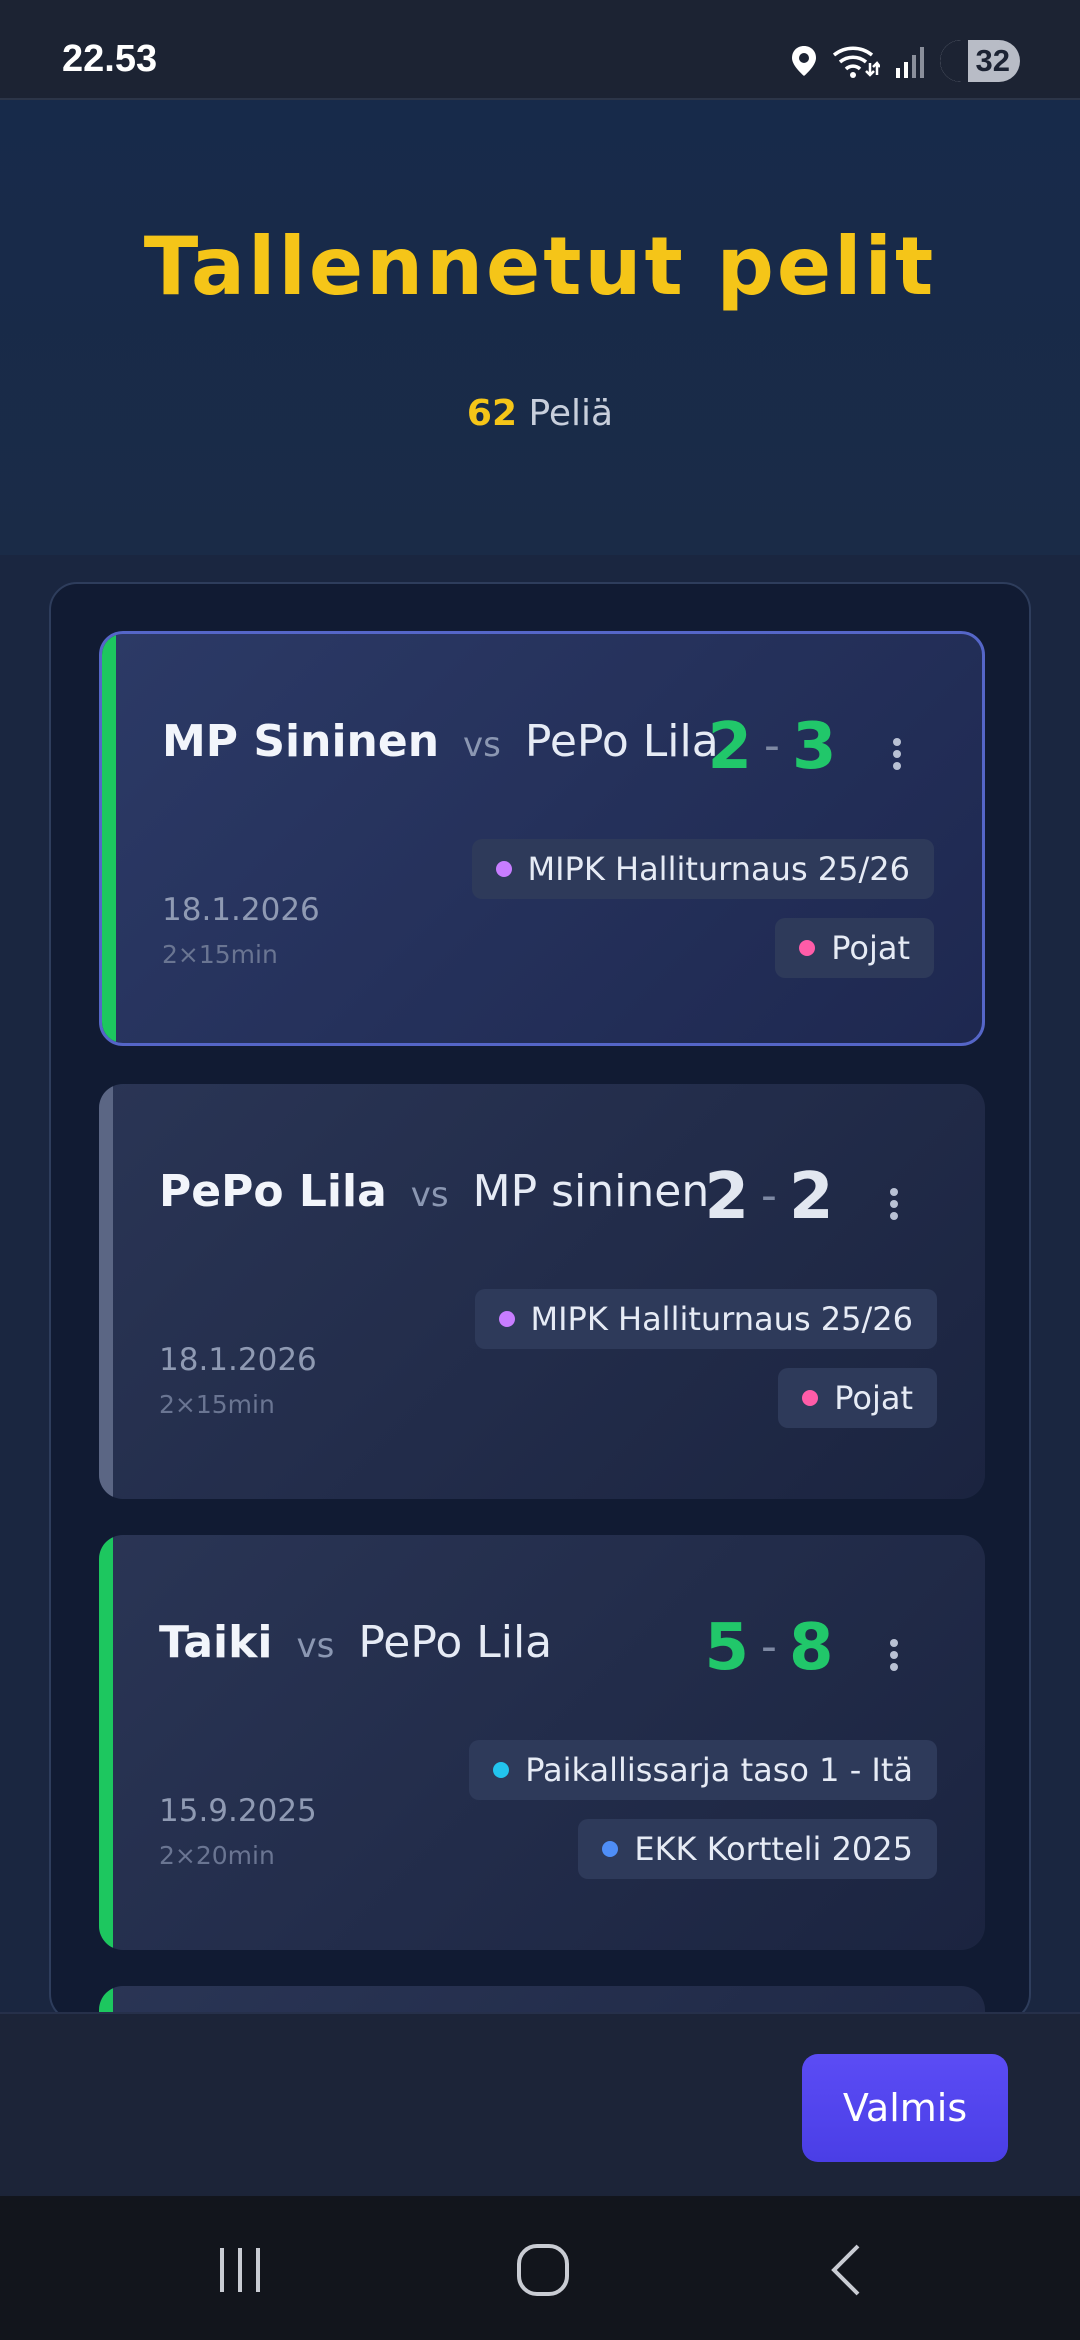  Describe the element at coordinates (238, 1811) in the screenshot. I see `game-date: 15.9.2025` at that location.